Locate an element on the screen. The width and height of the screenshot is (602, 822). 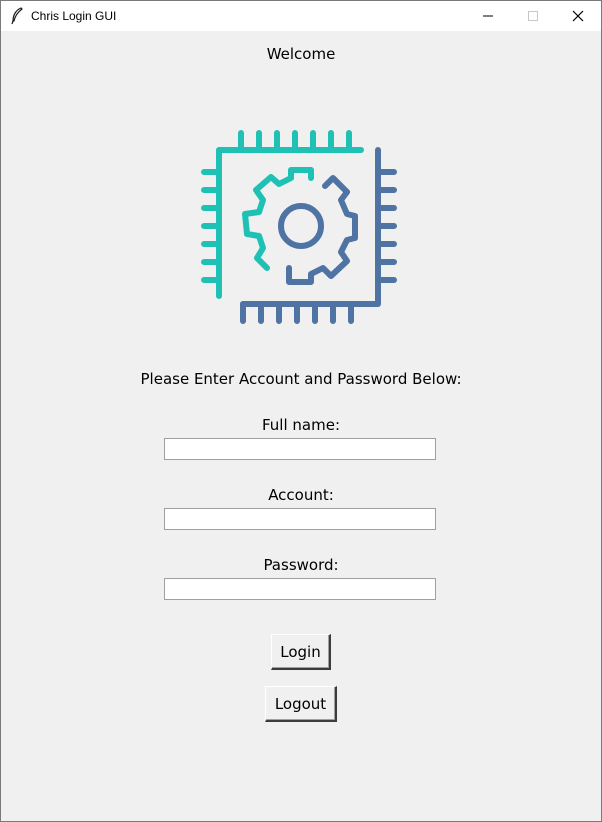
minimize-icon is located at coordinates (488, 16).